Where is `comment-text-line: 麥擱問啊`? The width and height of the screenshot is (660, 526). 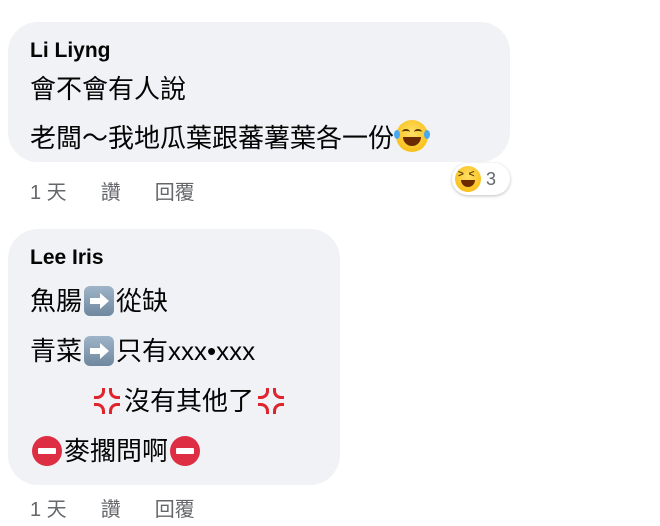
comment-text-line: 麥擱問啊 is located at coordinates (174, 451).